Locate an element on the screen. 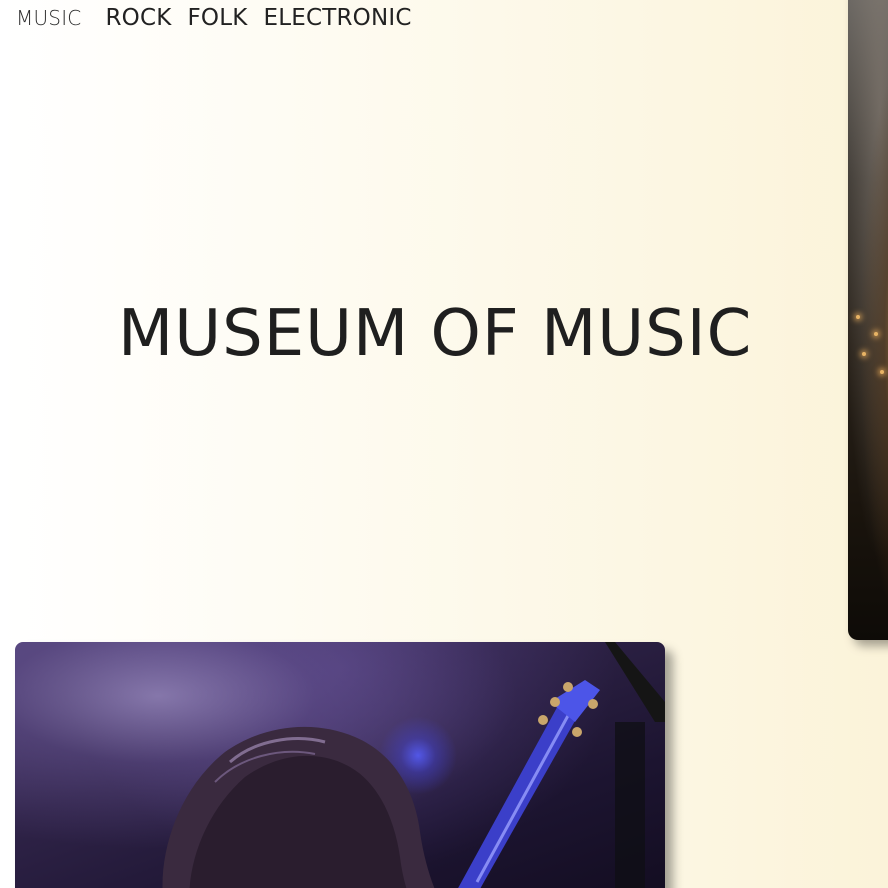  mic-stand is located at coordinates (635, 682).